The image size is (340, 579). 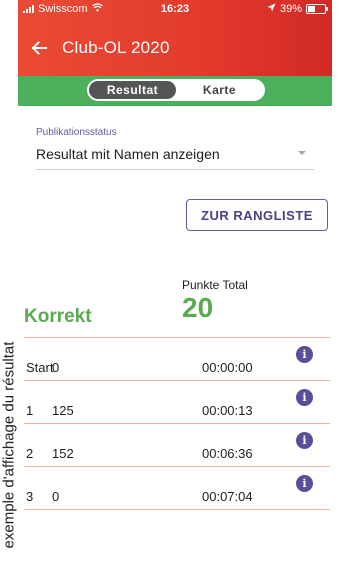 I want to click on publication-status-select: Resultat mit Namen anzeigen, so click(x=175, y=156).